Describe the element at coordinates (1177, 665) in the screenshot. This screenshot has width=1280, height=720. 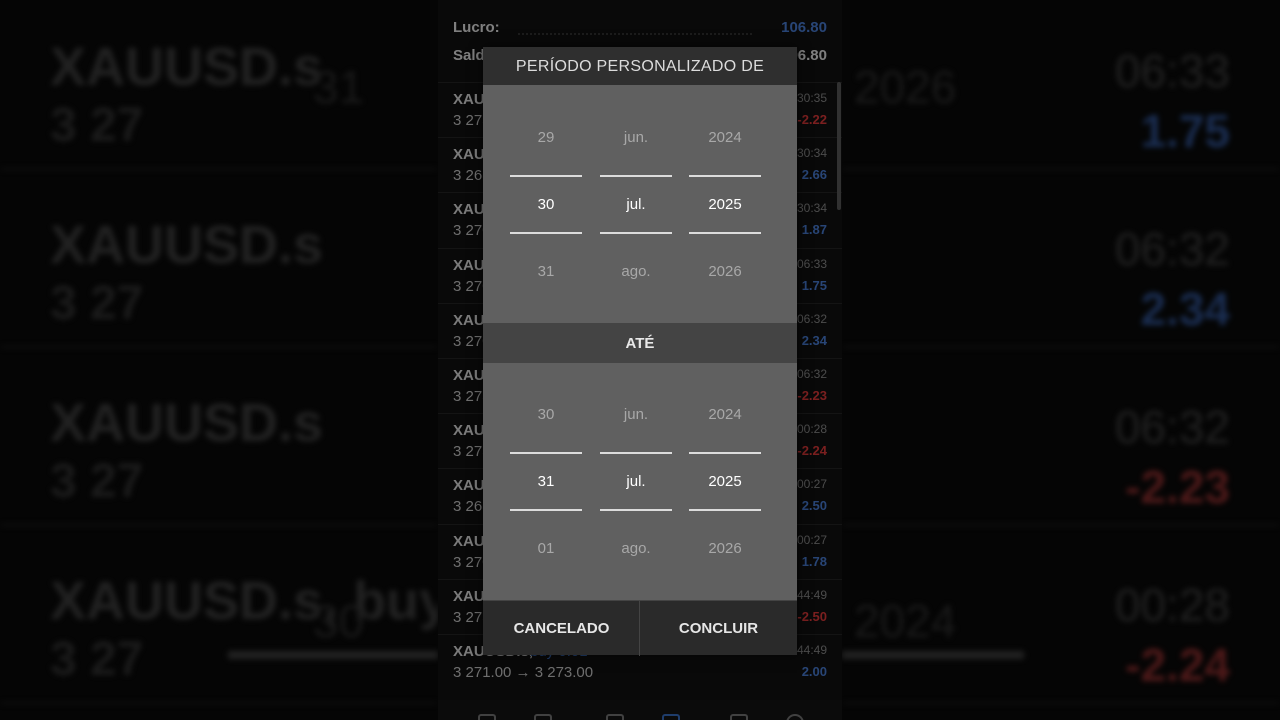
I see `background-value: -2.24` at that location.